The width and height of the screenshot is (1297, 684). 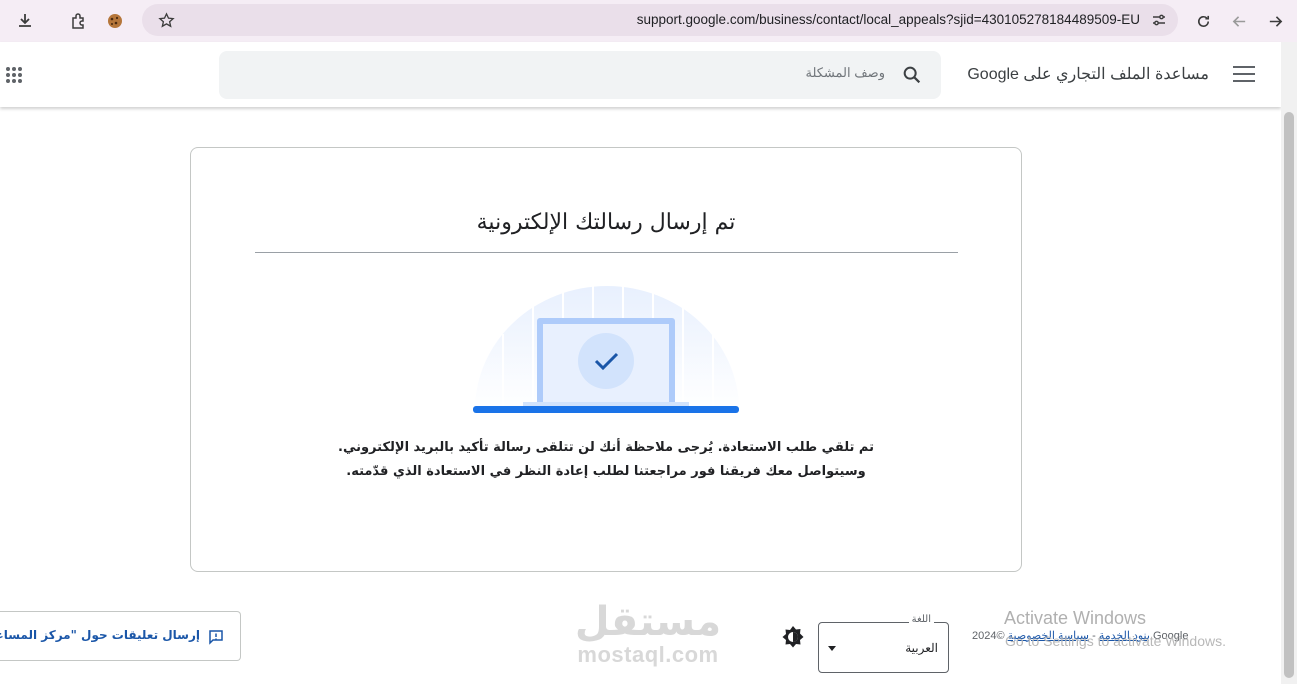 I want to click on site-settings-icon, so click(x=1159, y=20).